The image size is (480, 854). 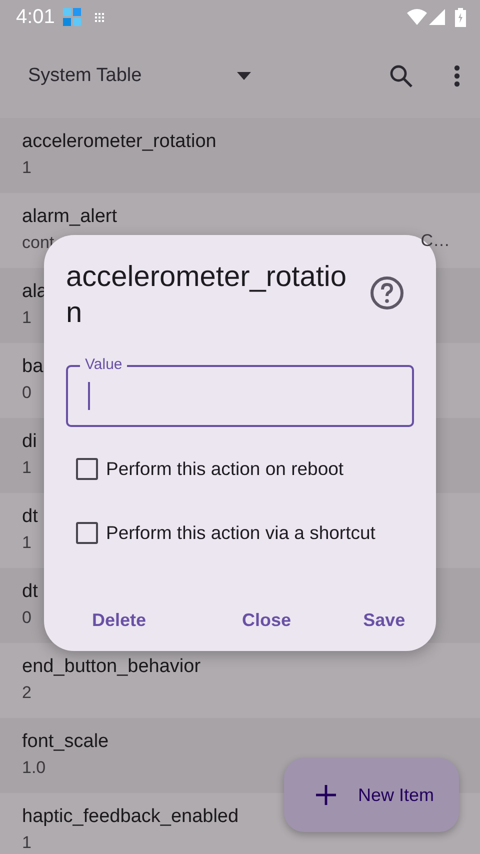 What do you see at coordinates (65, 742) in the screenshot?
I see `setting-name: font_scale` at bounding box center [65, 742].